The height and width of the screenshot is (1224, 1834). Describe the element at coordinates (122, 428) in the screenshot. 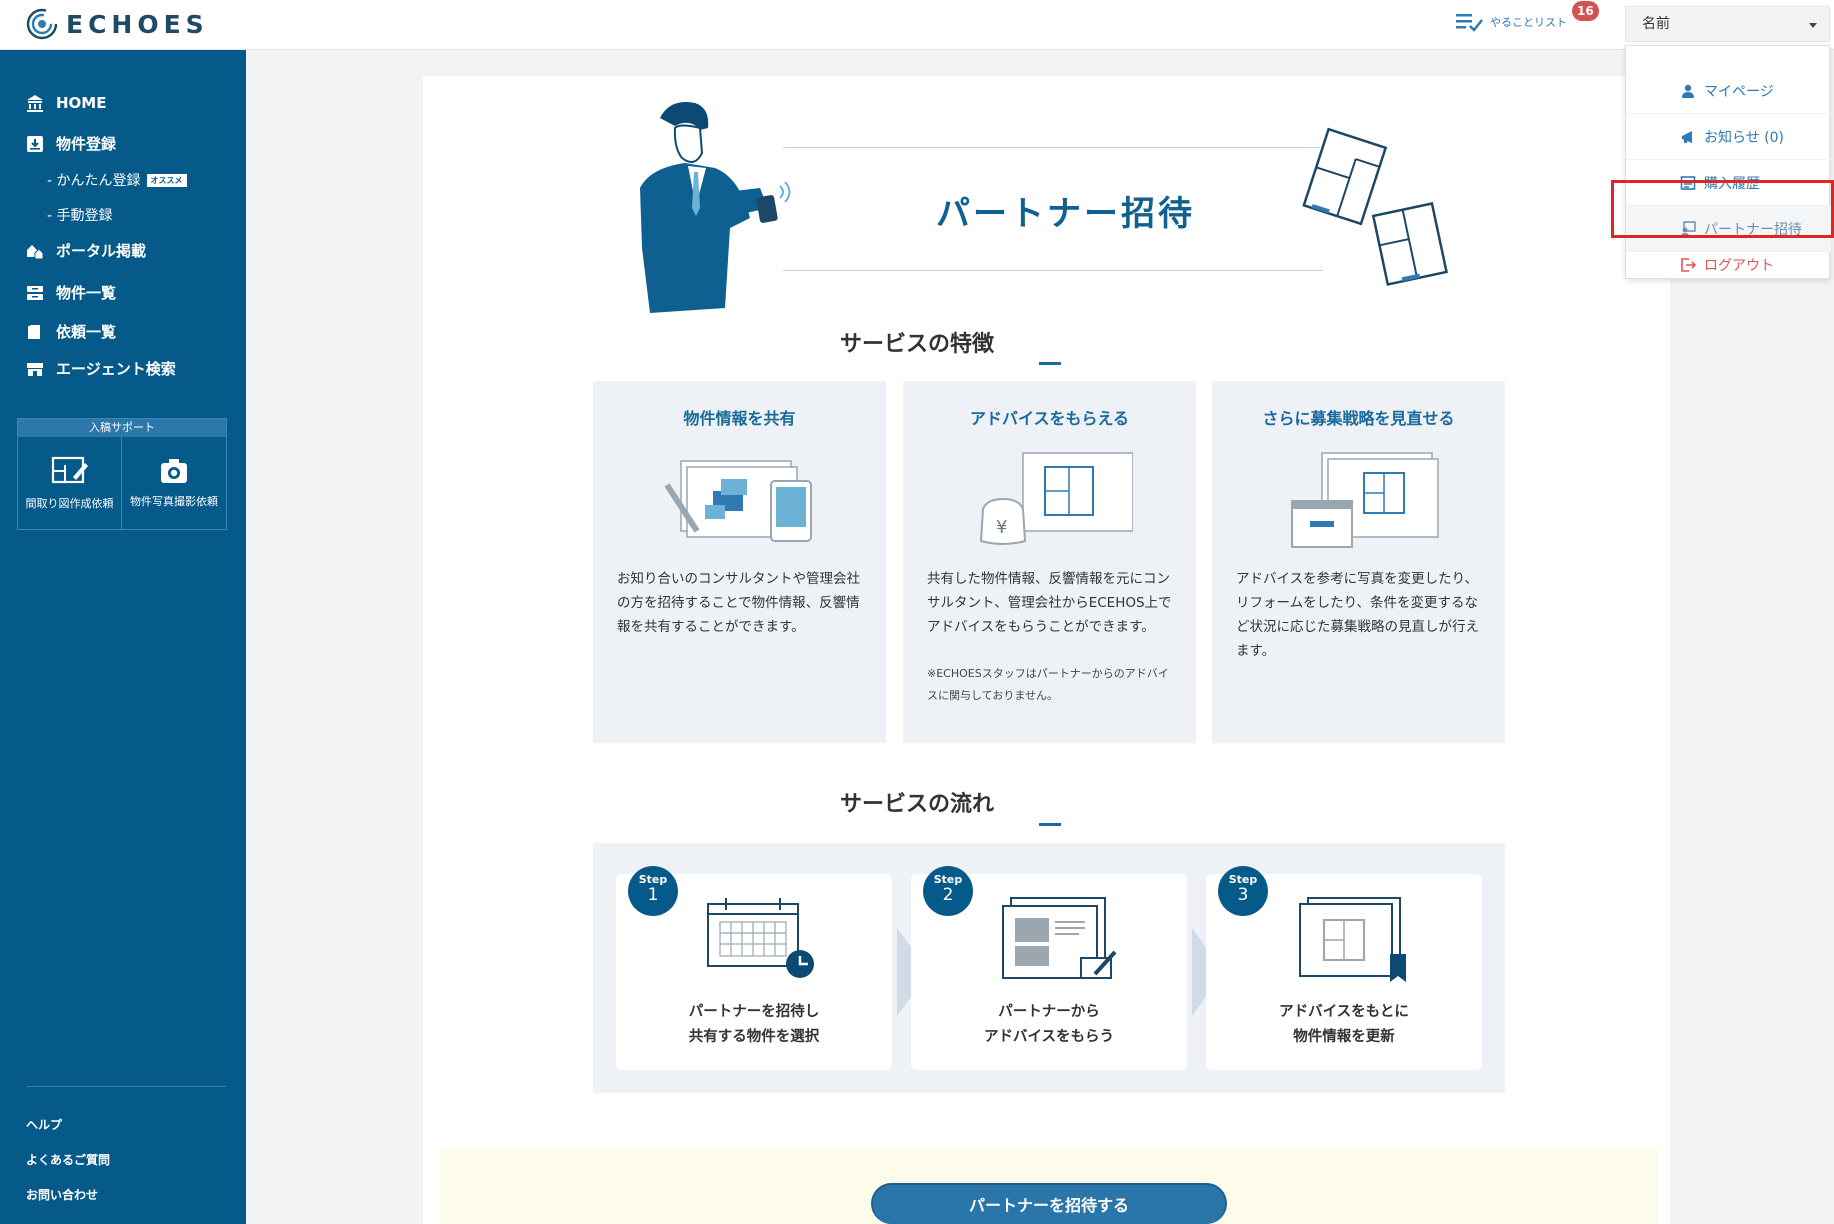

I see `upload-support-heading: 入稿サポート` at that location.